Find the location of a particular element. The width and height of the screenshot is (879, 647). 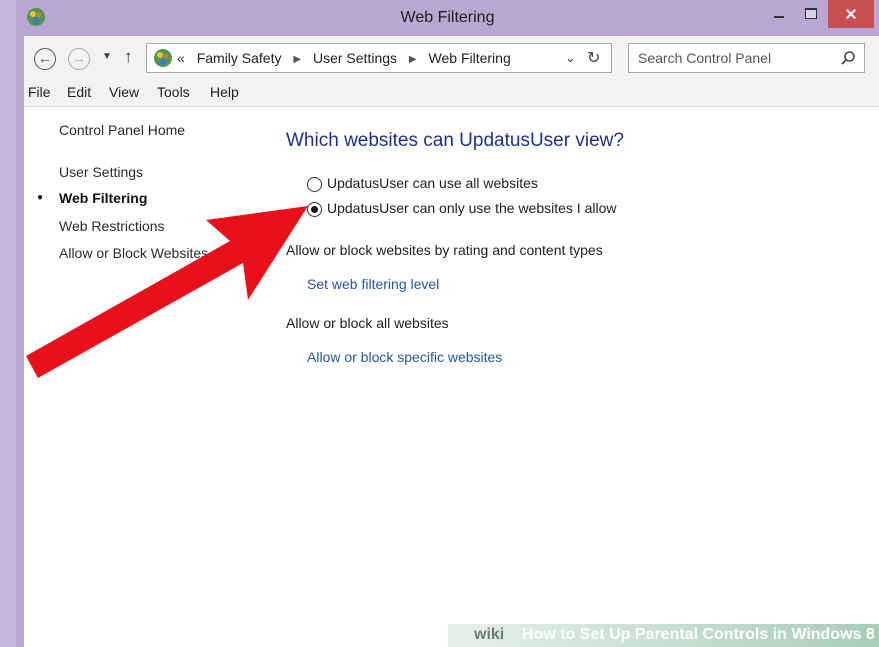

sidebar-item-user-settings: User Settings is located at coordinates (101, 172).